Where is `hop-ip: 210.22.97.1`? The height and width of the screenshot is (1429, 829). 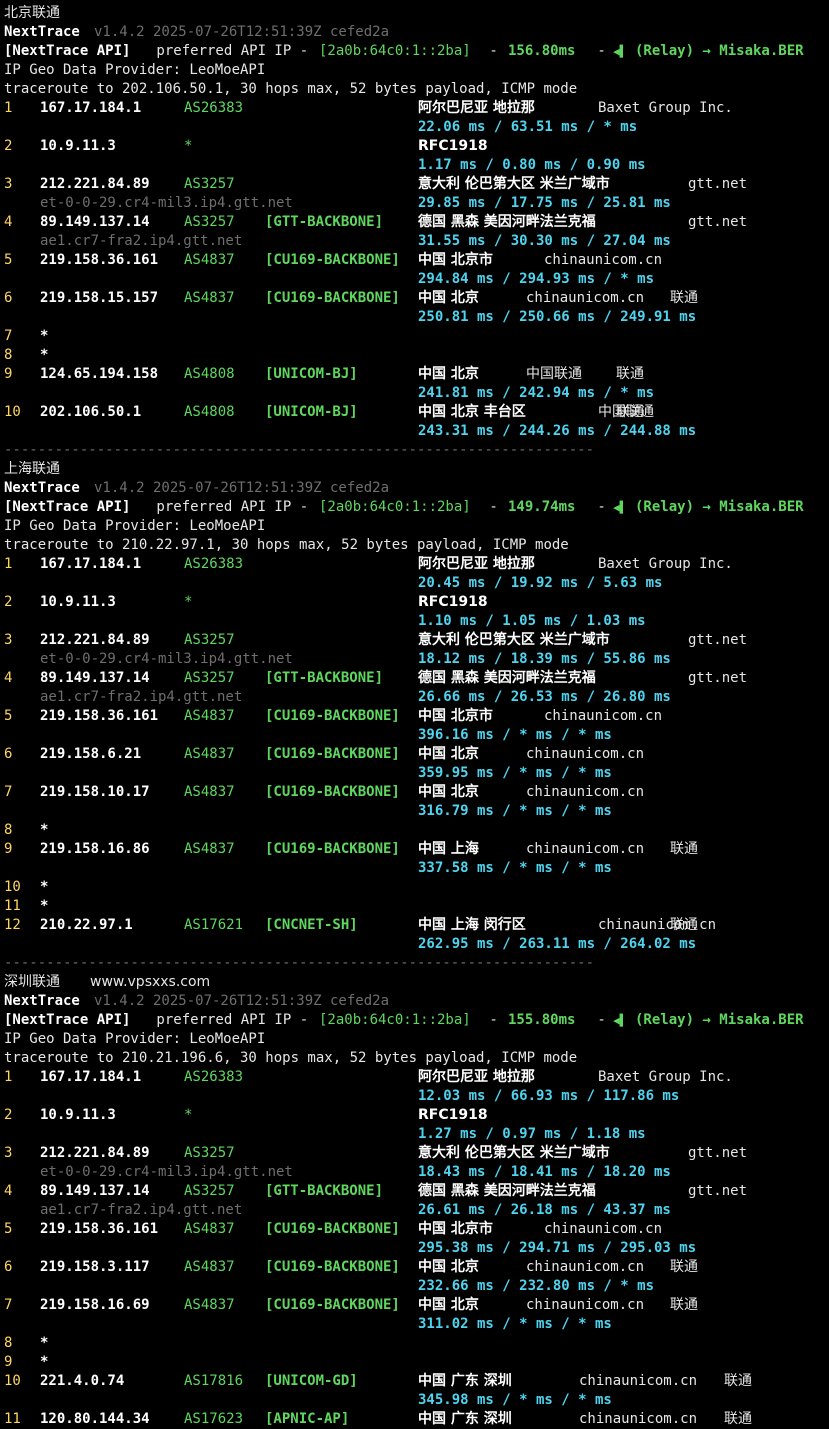 hop-ip: 210.22.97.1 is located at coordinates (86, 925).